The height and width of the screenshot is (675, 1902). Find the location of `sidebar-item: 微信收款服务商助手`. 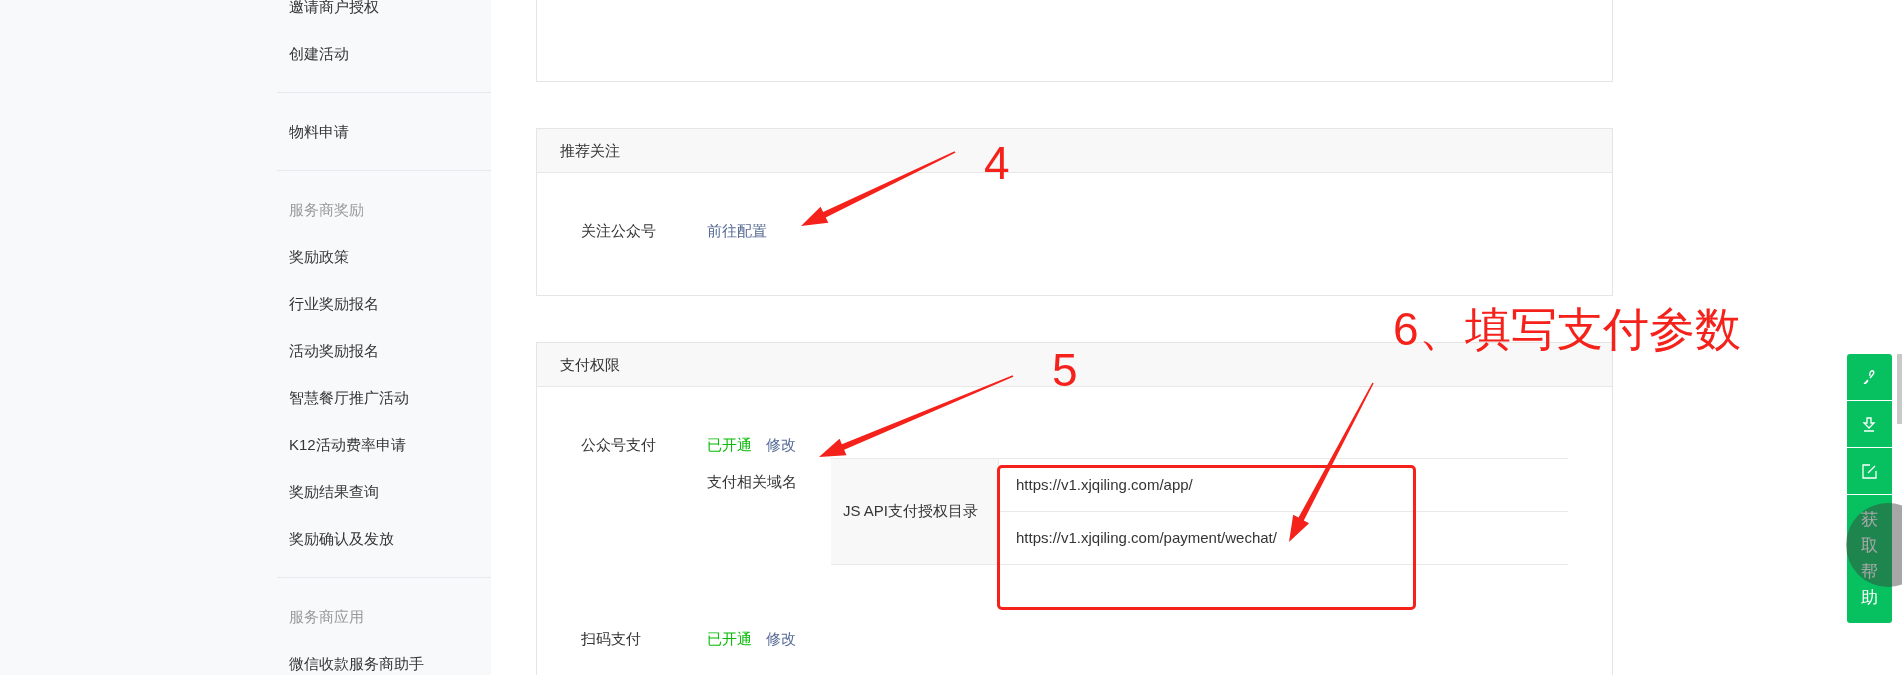

sidebar-item: 微信收款服务商助手 is located at coordinates (350, 657).